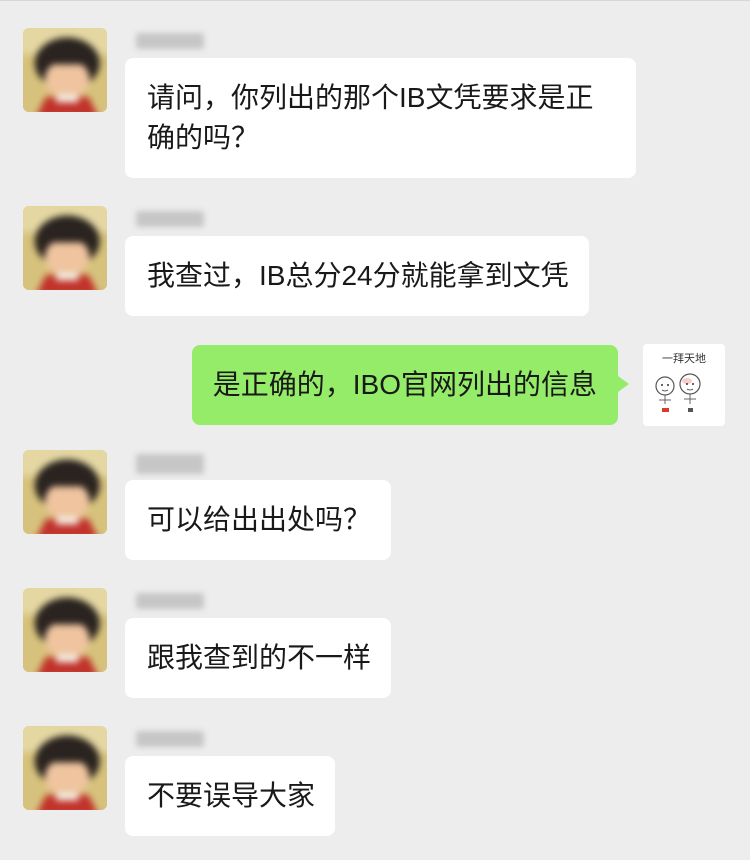  I want to click on message-row-incoming: 可以给出出处吗？, so click(375, 510).